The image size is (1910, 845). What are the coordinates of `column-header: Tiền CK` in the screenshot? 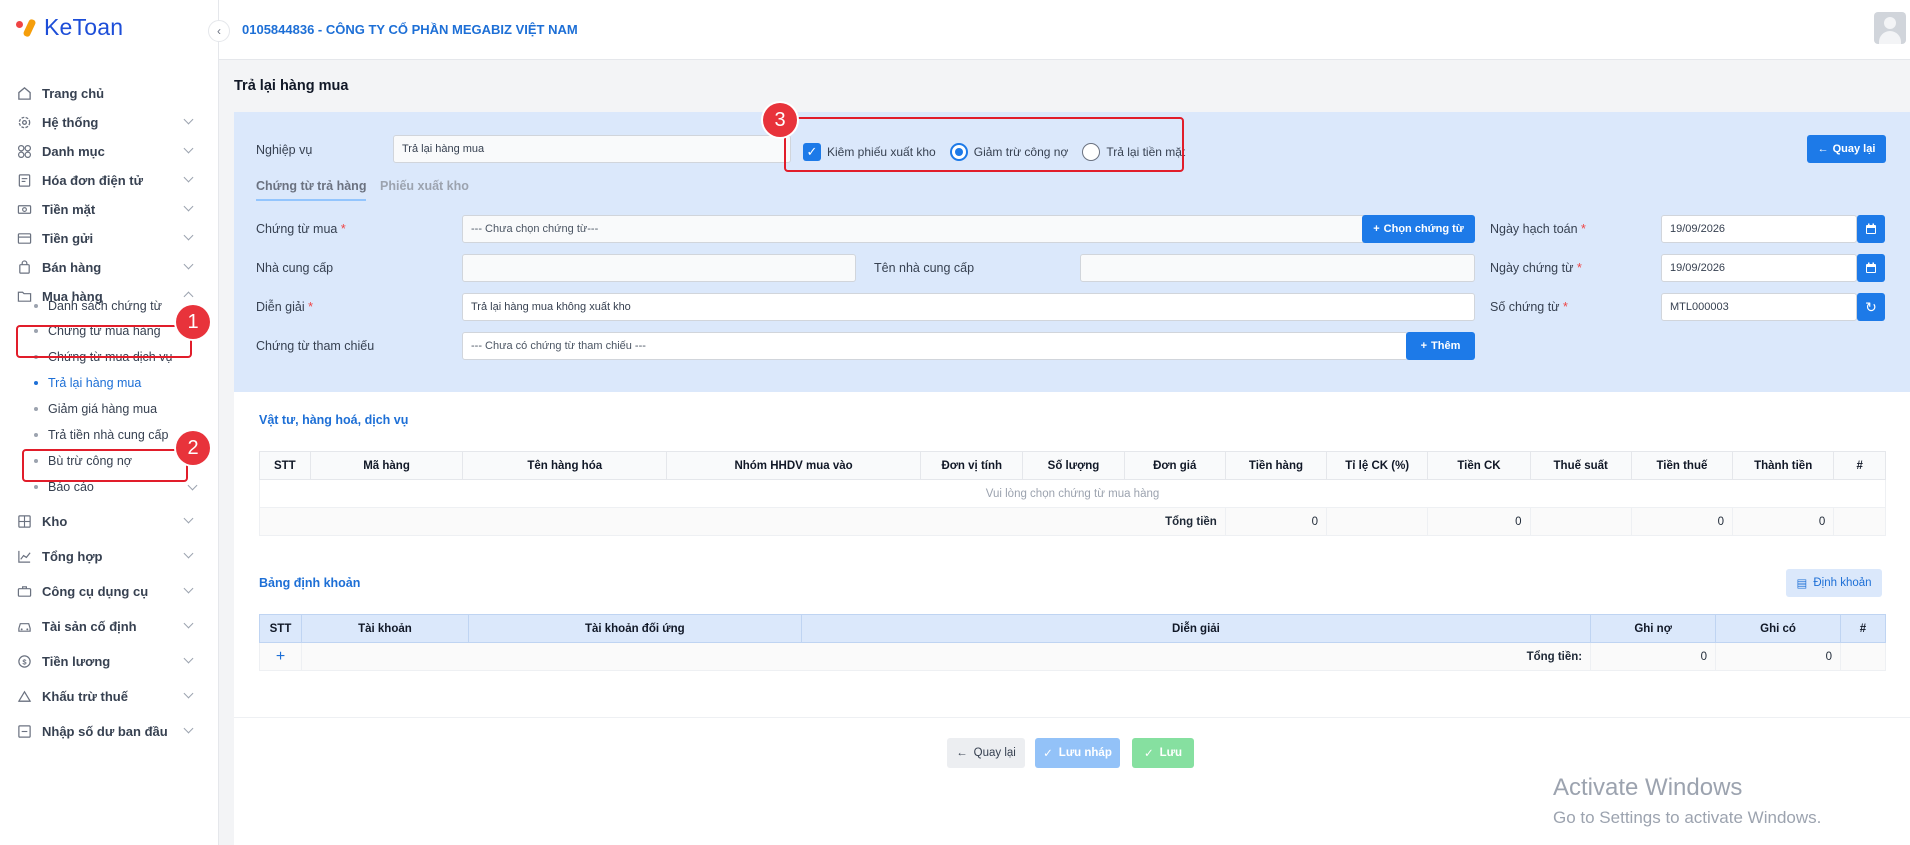 It's located at (1479, 465).